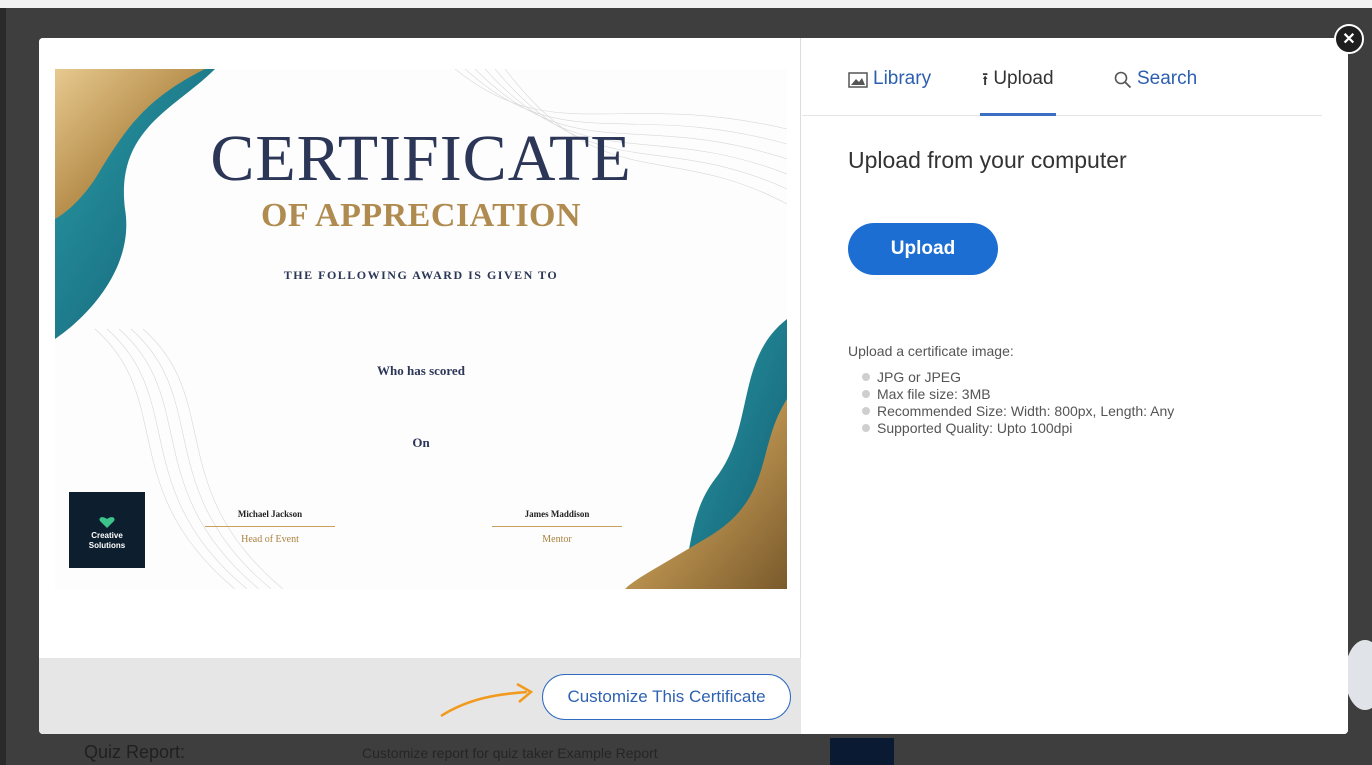 The image size is (1372, 765). What do you see at coordinates (1023, 78) in the screenshot?
I see `tab-label: Upload` at bounding box center [1023, 78].